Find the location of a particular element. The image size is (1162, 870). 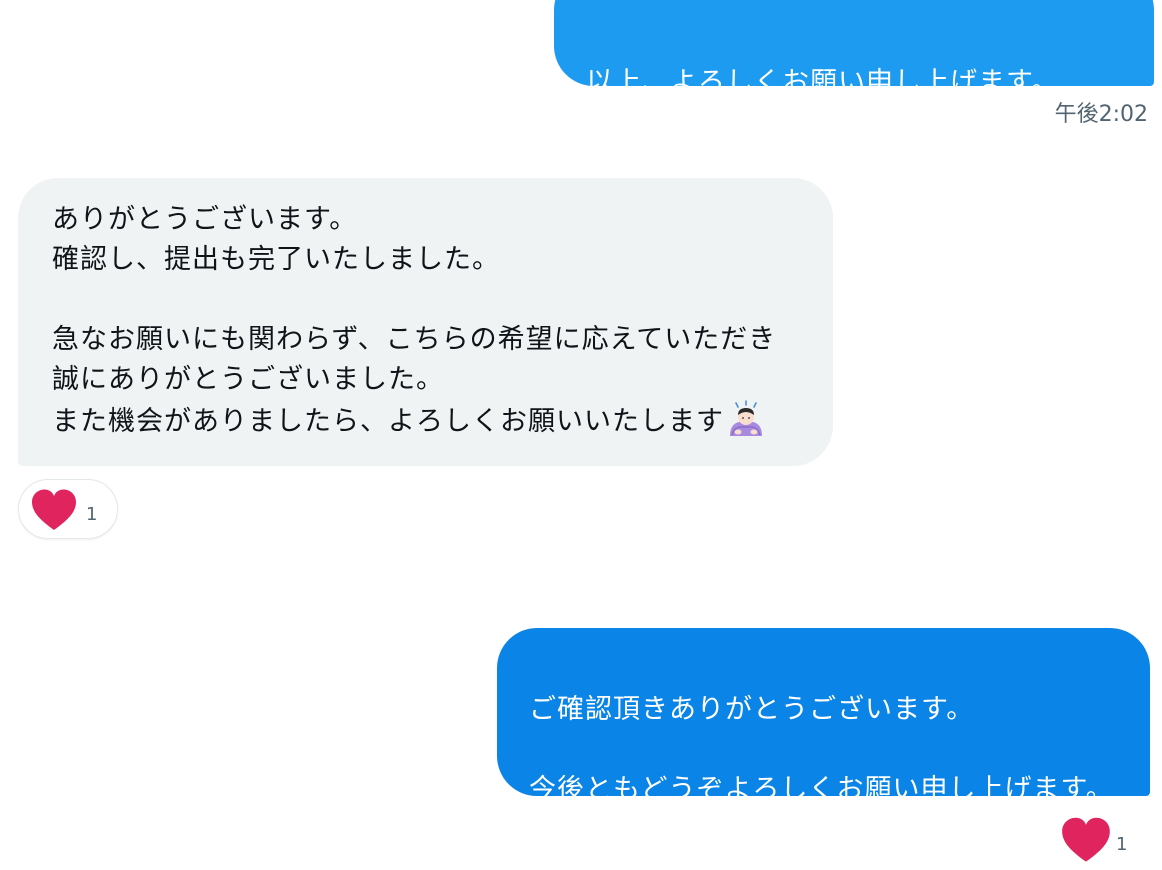

sent-message-bubble: ご確認頂きありがとうございます。 今後ともどうぞよろしくお願い申し上げます。 is located at coordinates (823, 716).